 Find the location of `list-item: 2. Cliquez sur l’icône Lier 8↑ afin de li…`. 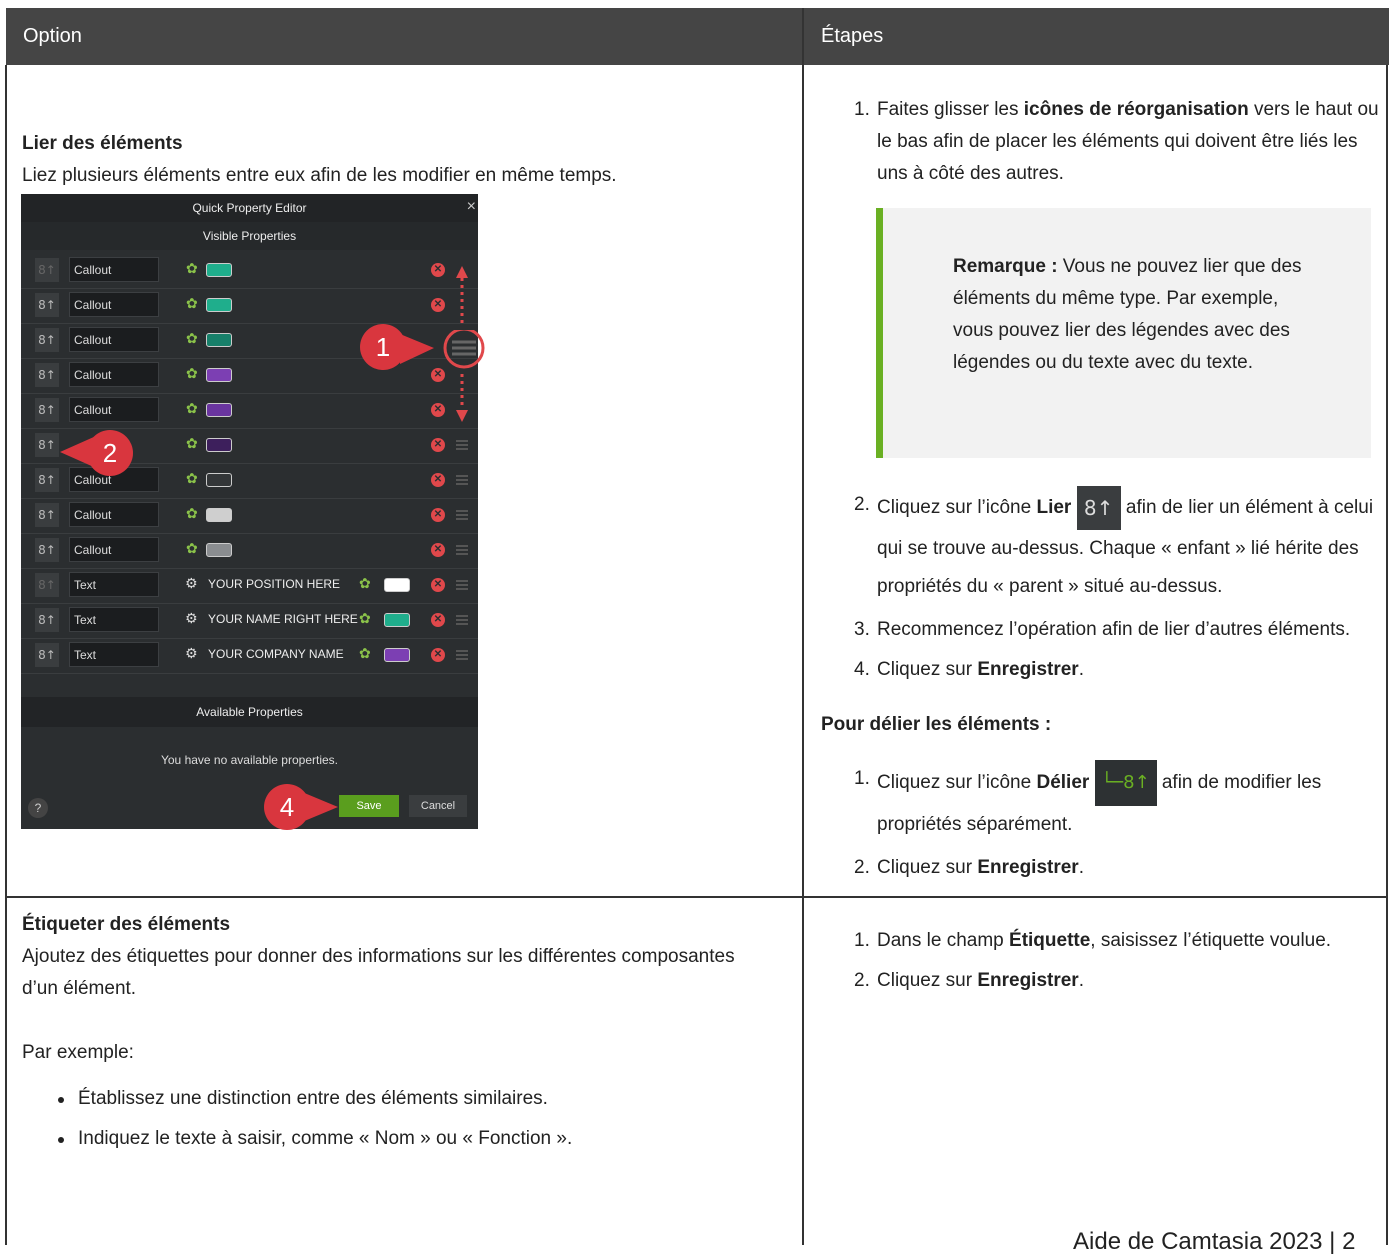

list-item: 2. Cliquez sur l’icône Lier 8↑ afin de li… is located at coordinates (1101, 546).